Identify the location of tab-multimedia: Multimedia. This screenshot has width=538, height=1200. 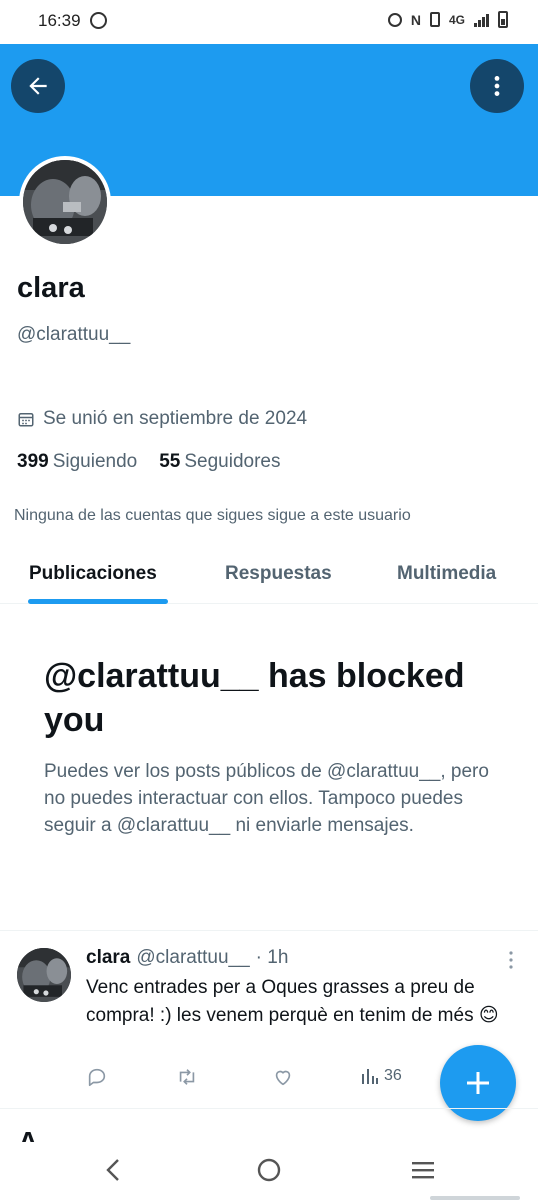
(446, 574).